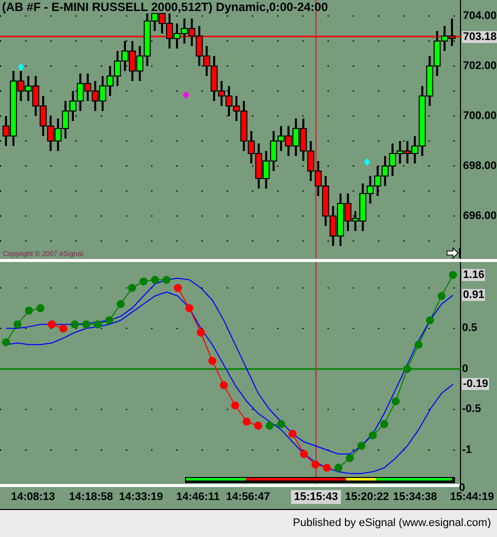  What do you see at coordinates (198, 497) in the screenshot?
I see `time-axis-label: 14:46:11` at bounding box center [198, 497].